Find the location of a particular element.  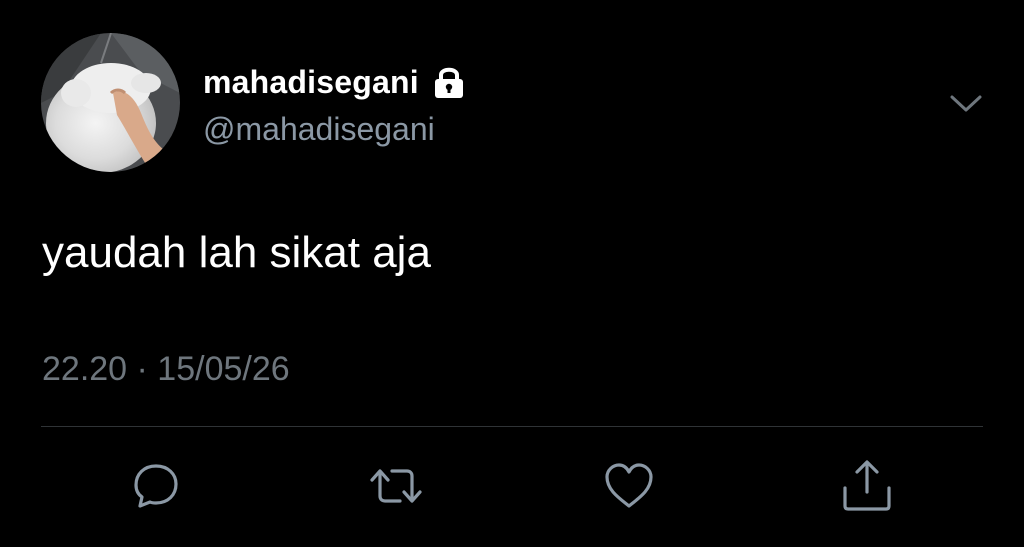

avatar is located at coordinates (110, 102).